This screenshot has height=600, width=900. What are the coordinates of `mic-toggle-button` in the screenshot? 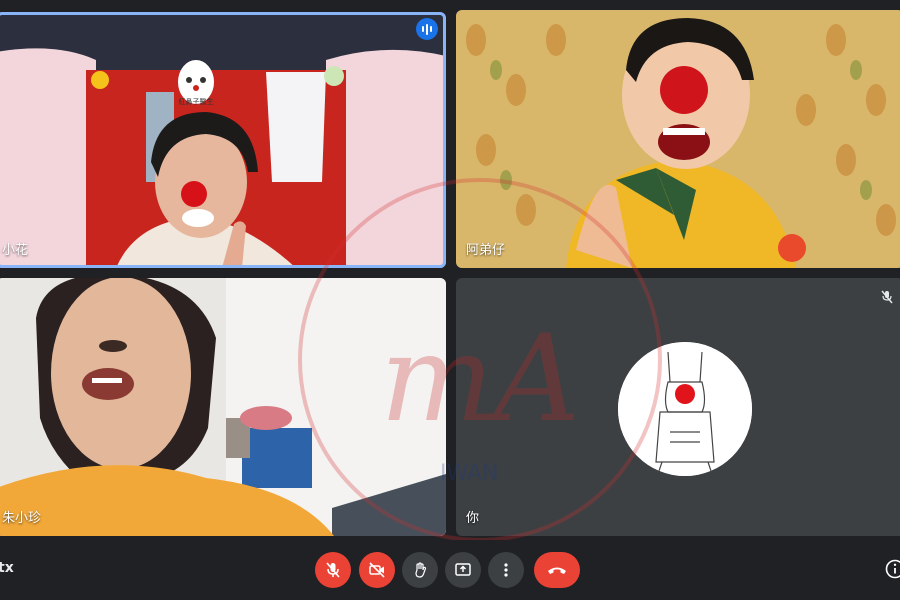 It's located at (333, 570).